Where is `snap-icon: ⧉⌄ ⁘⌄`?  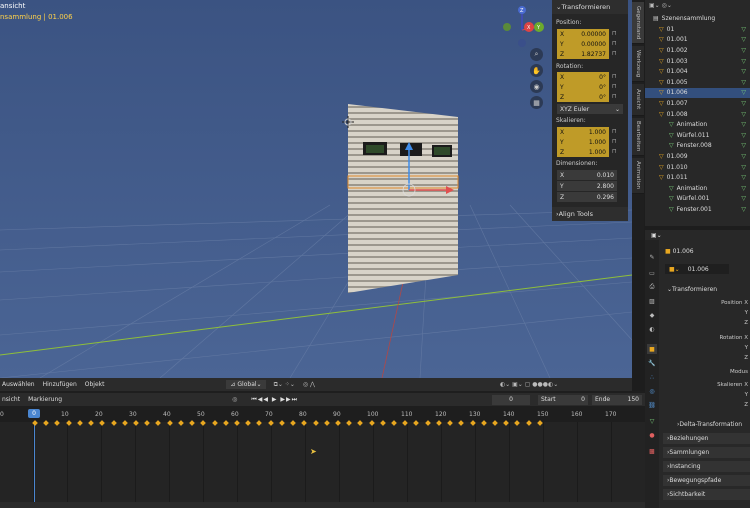
snap-icon: ⧉⌄ ⁘⌄ is located at coordinates (284, 385).